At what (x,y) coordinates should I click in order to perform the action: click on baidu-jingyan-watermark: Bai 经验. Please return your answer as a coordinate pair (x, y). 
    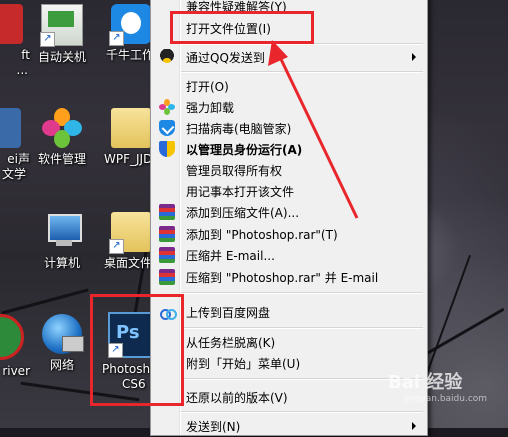
    Looking at the image, I should click on (425, 382).